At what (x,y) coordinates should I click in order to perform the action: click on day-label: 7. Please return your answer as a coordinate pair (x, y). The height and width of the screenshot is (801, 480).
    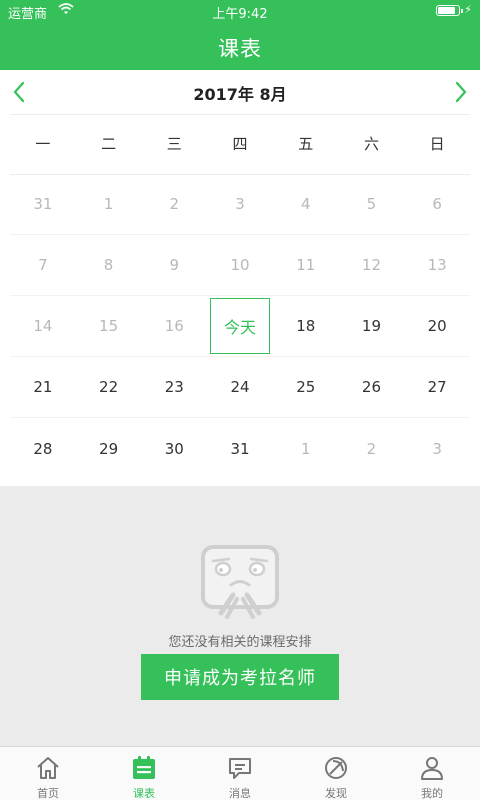
    Looking at the image, I should click on (43, 265).